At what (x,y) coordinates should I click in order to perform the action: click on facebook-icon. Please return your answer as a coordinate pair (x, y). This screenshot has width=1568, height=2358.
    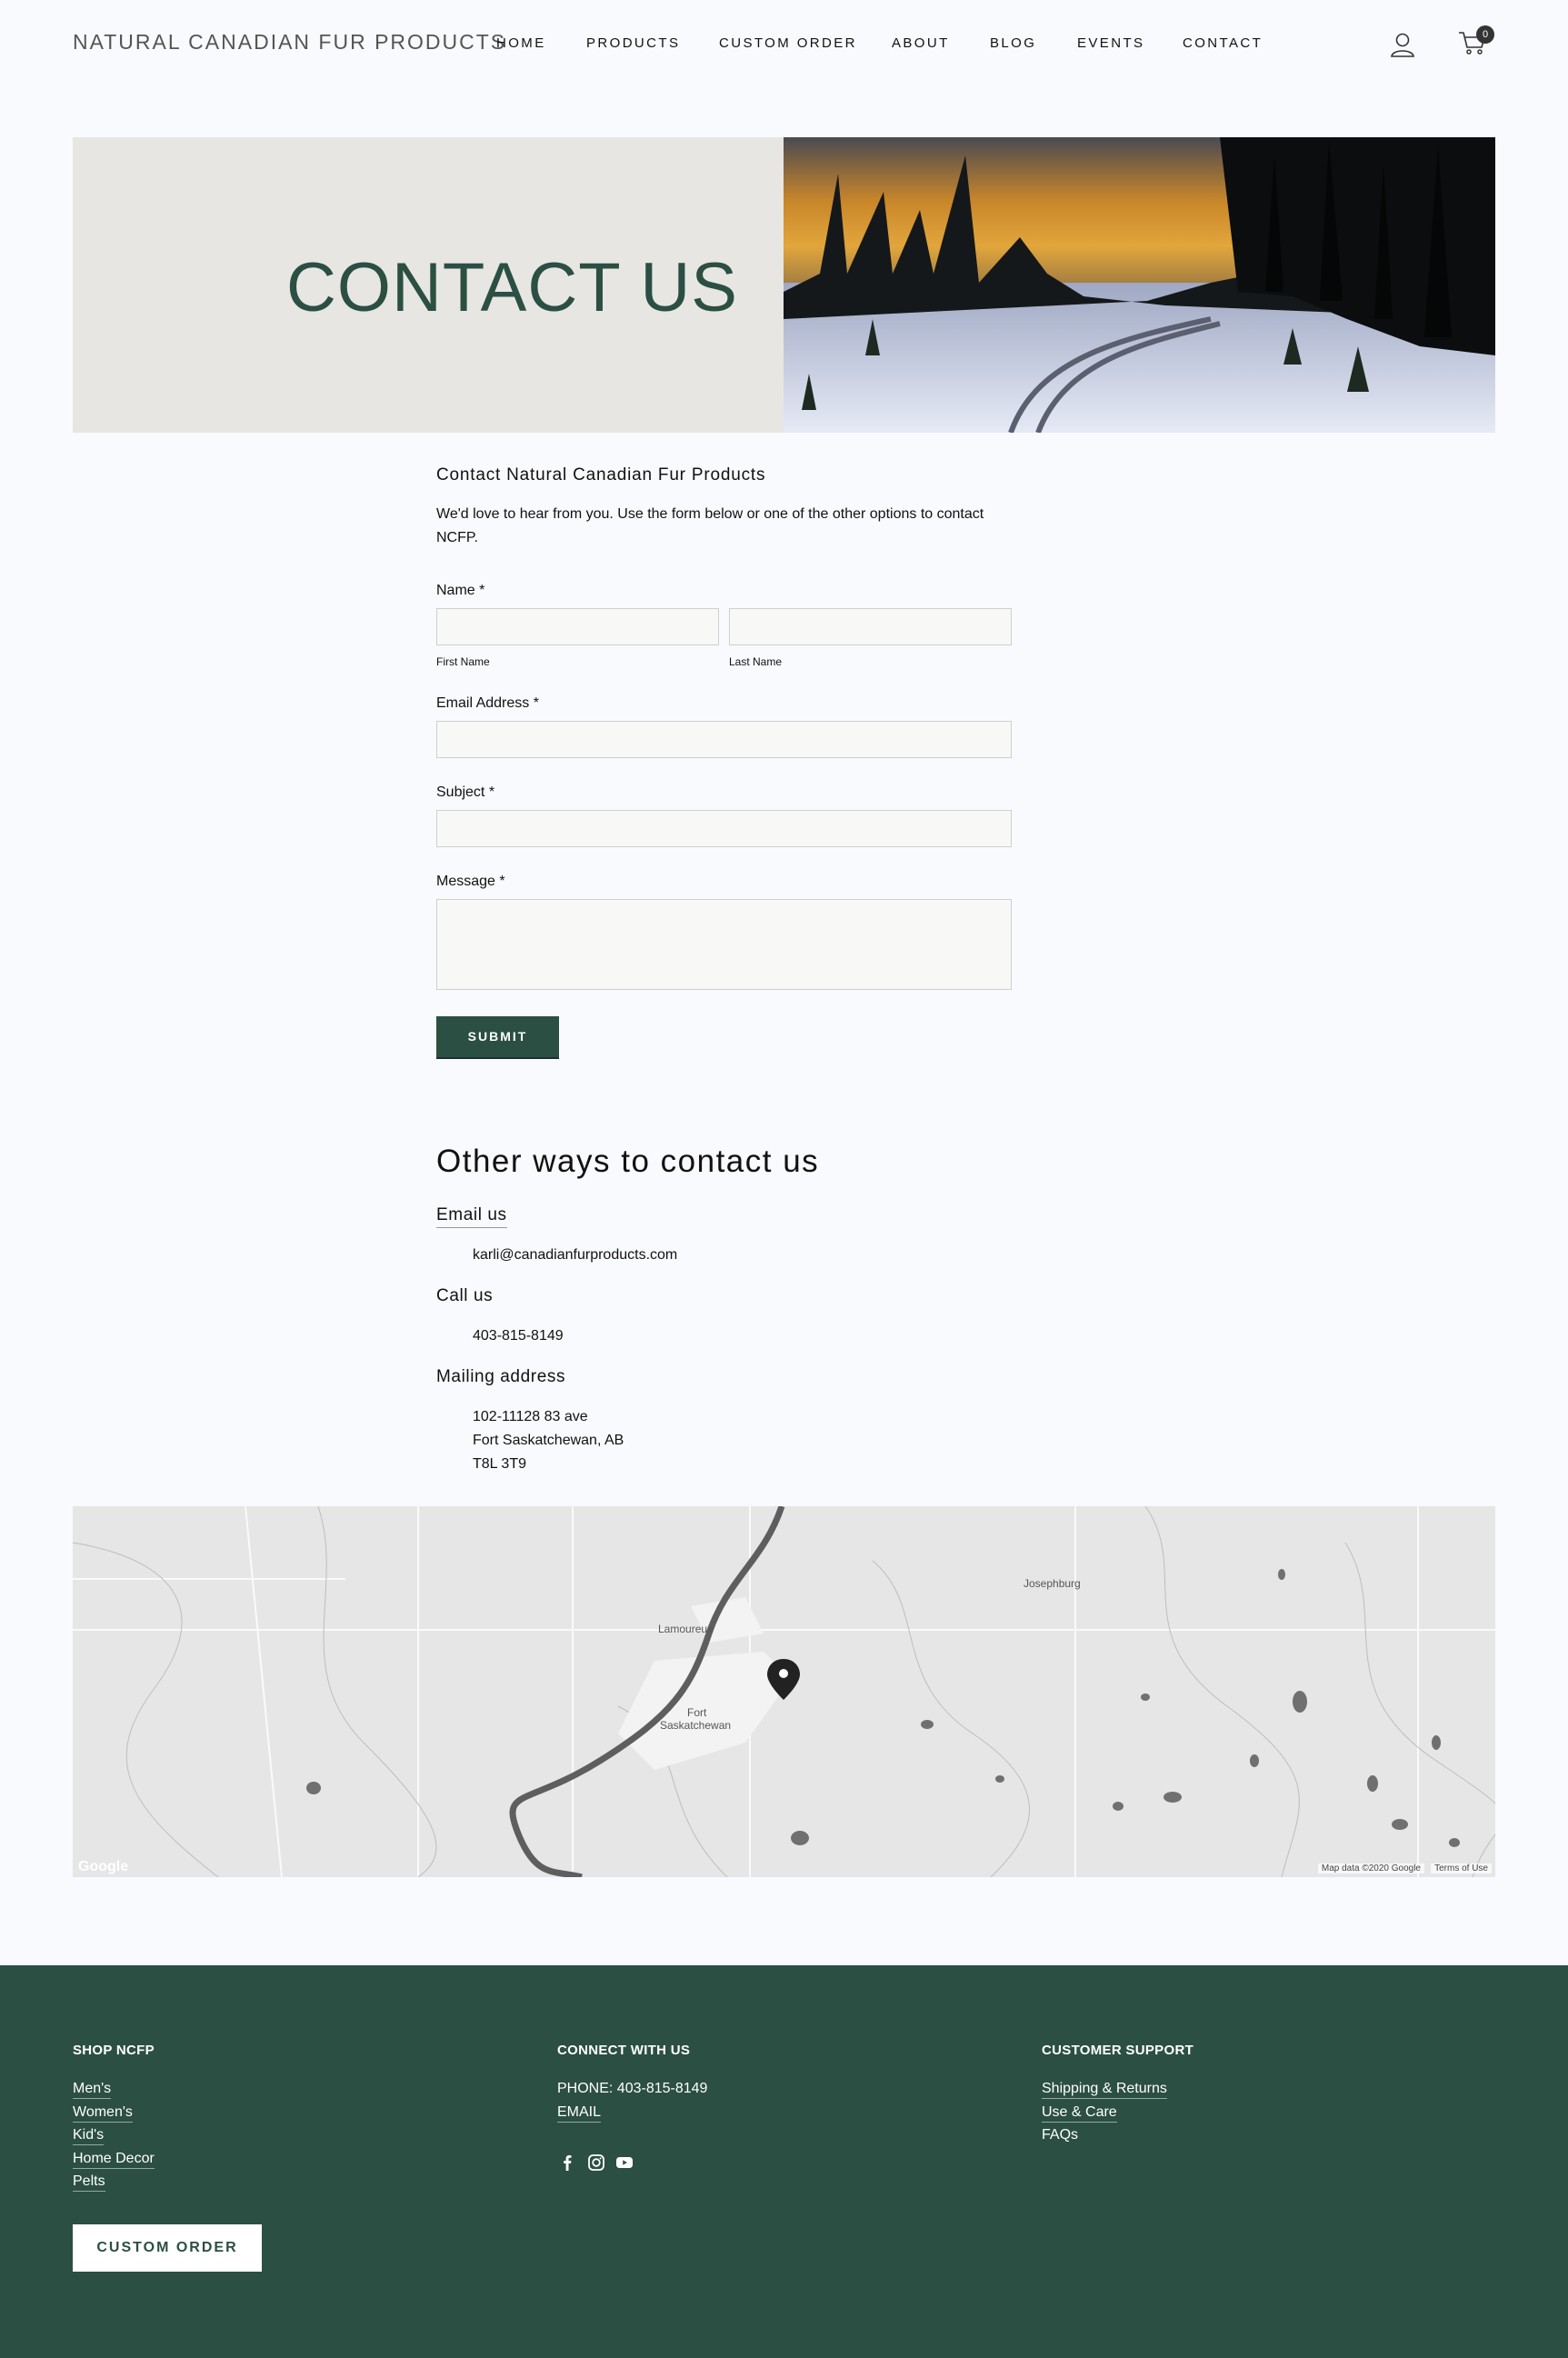
    Looking at the image, I should click on (567, 2163).